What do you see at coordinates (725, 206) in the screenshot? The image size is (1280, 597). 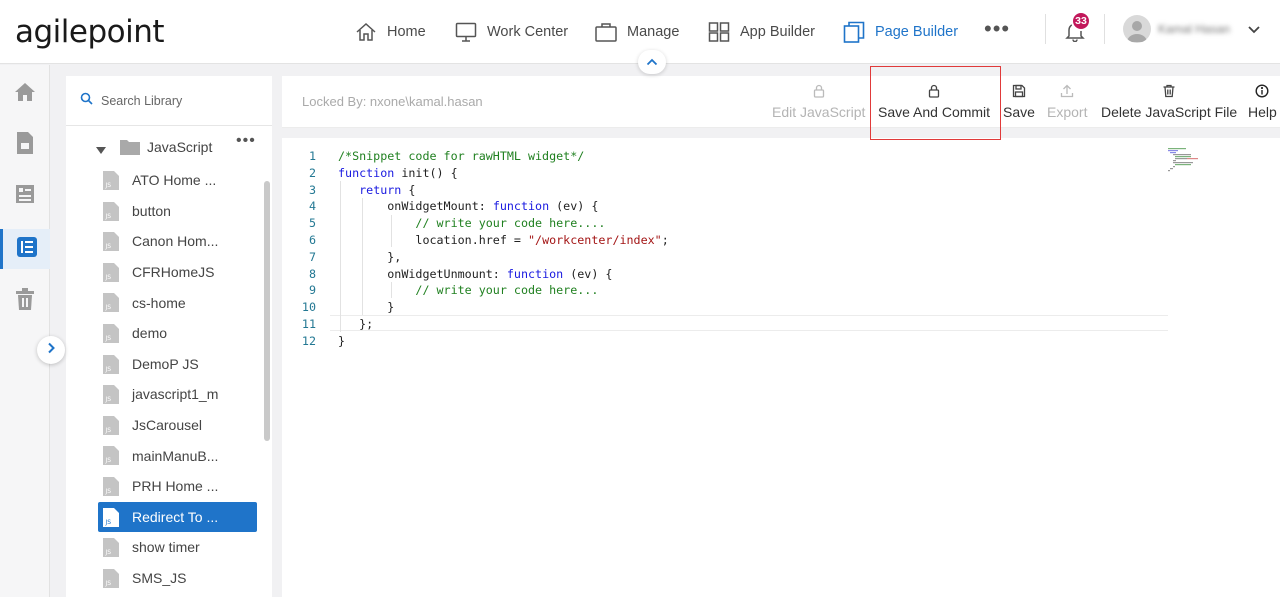 I see `code-line: 4 onWidgetMount: function (ev) {` at bounding box center [725, 206].